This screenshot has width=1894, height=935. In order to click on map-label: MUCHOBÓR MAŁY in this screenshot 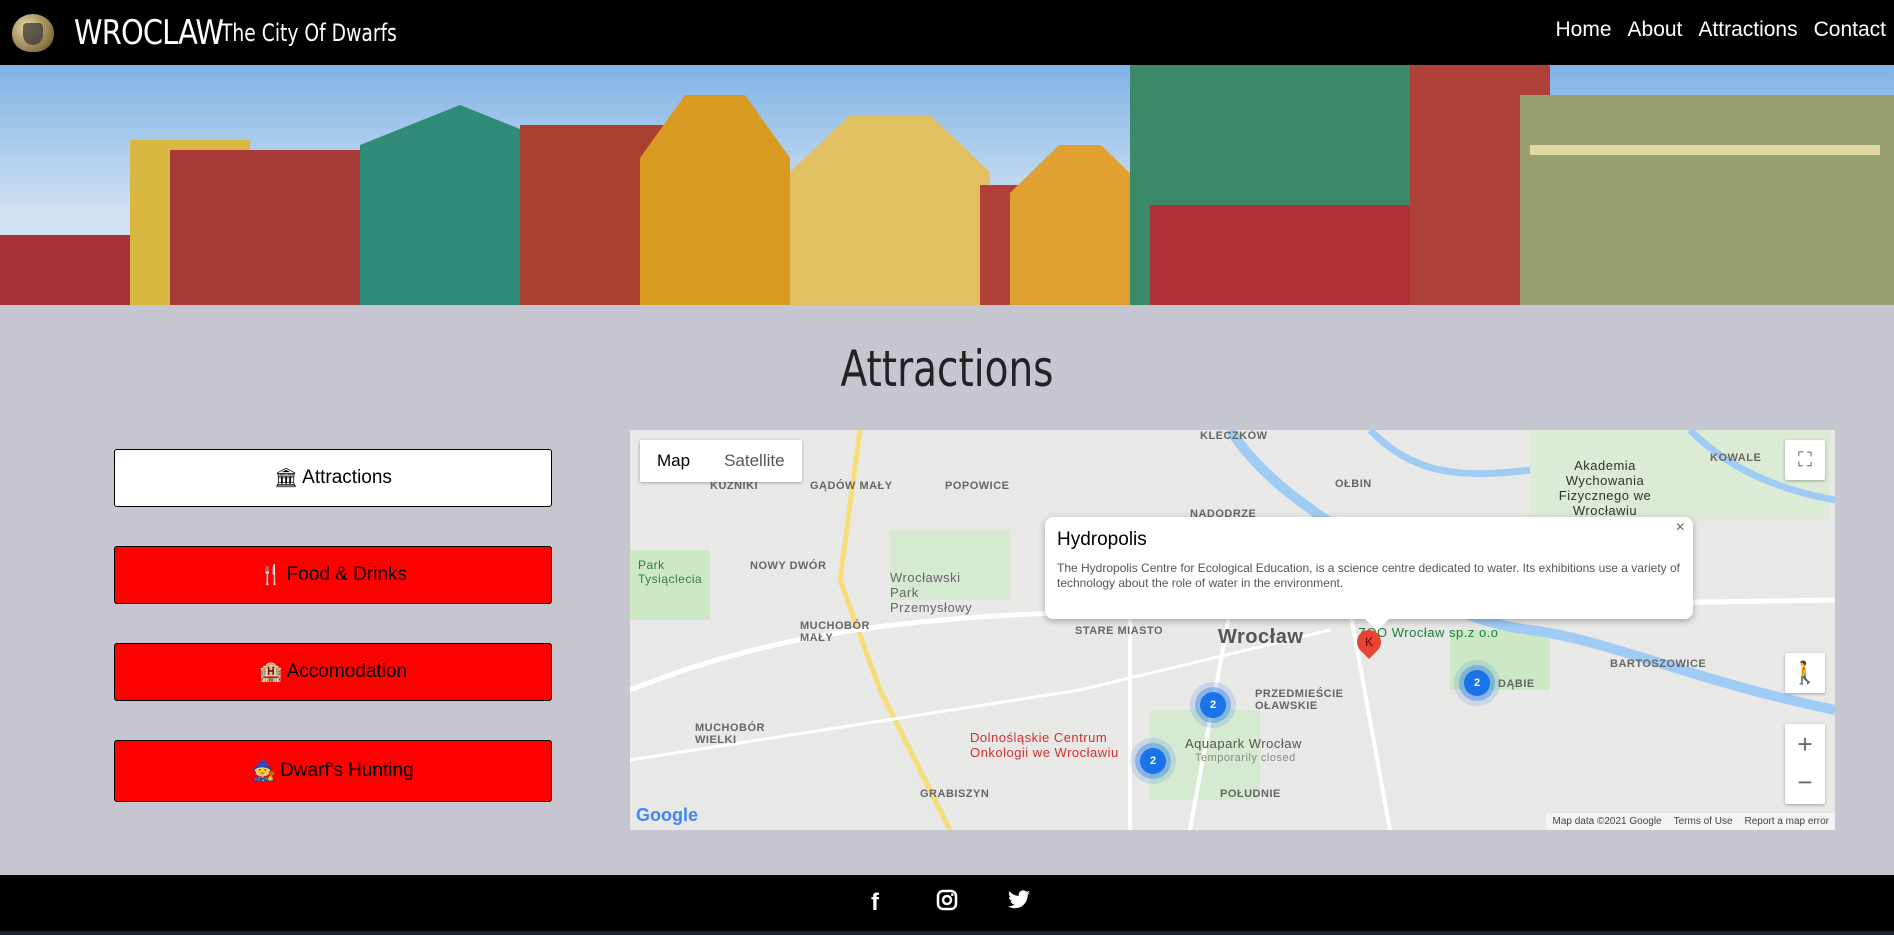, I will do `click(835, 632)`.